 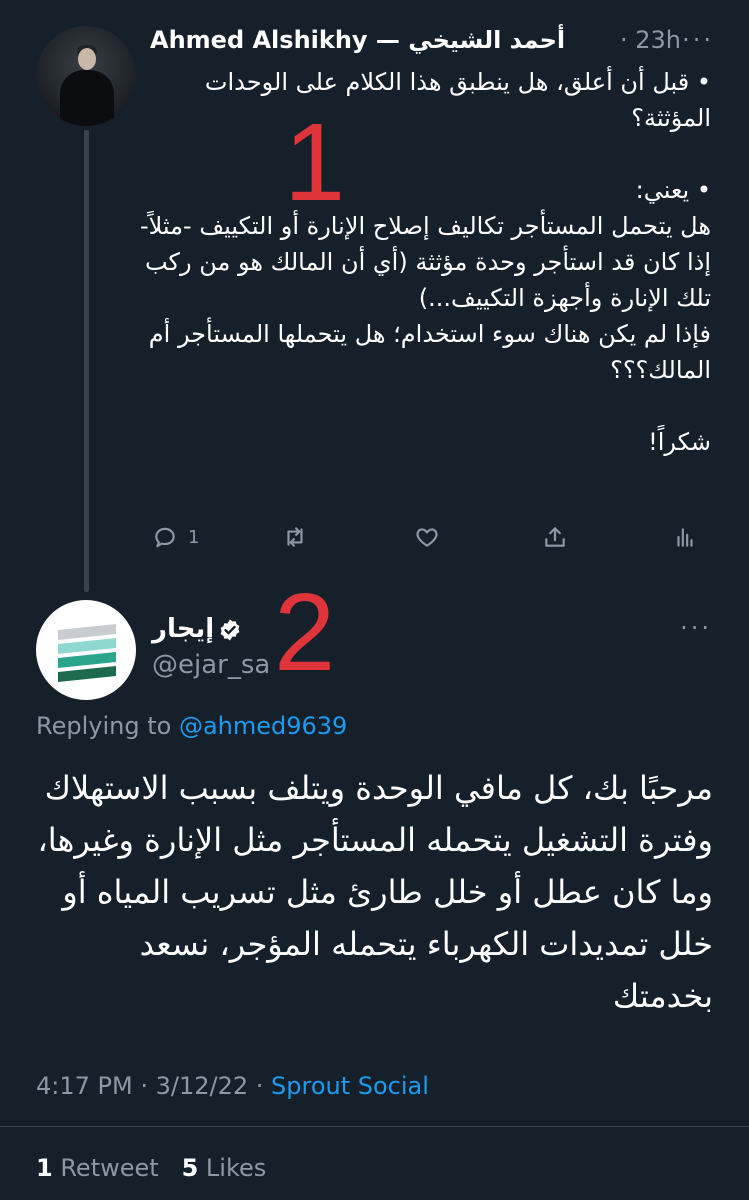 What do you see at coordinates (374, 538) in the screenshot?
I see `tweet-actions: 1` at bounding box center [374, 538].